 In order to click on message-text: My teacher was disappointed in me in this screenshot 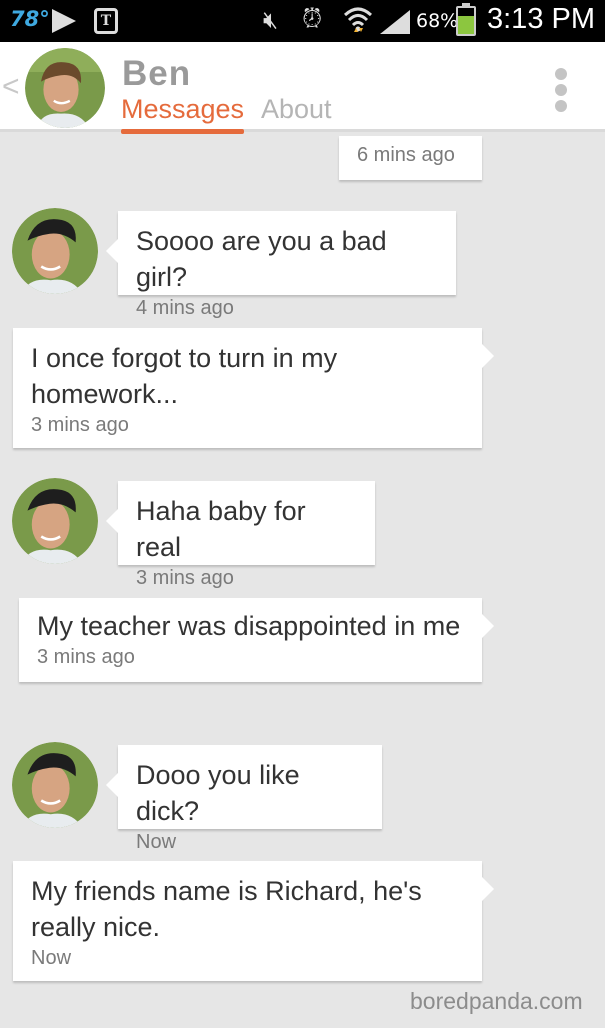, I will do `click(249, 626)`.